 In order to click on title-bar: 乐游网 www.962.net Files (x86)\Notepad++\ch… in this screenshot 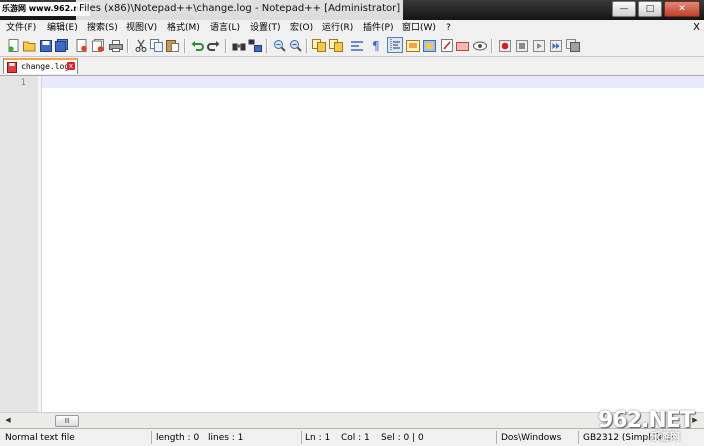, I will do `click(352, 10)`.